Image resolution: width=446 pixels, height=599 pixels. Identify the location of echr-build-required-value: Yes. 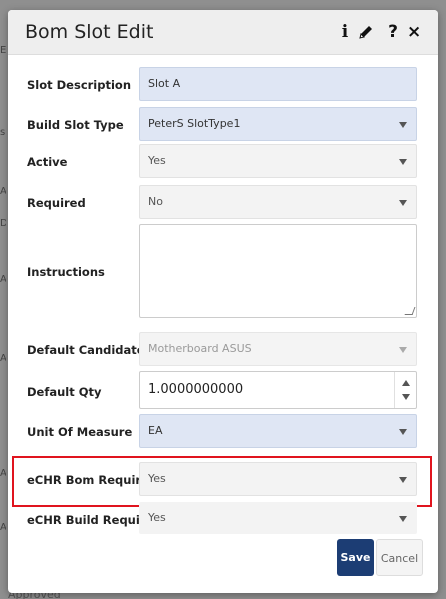
(157, 517).